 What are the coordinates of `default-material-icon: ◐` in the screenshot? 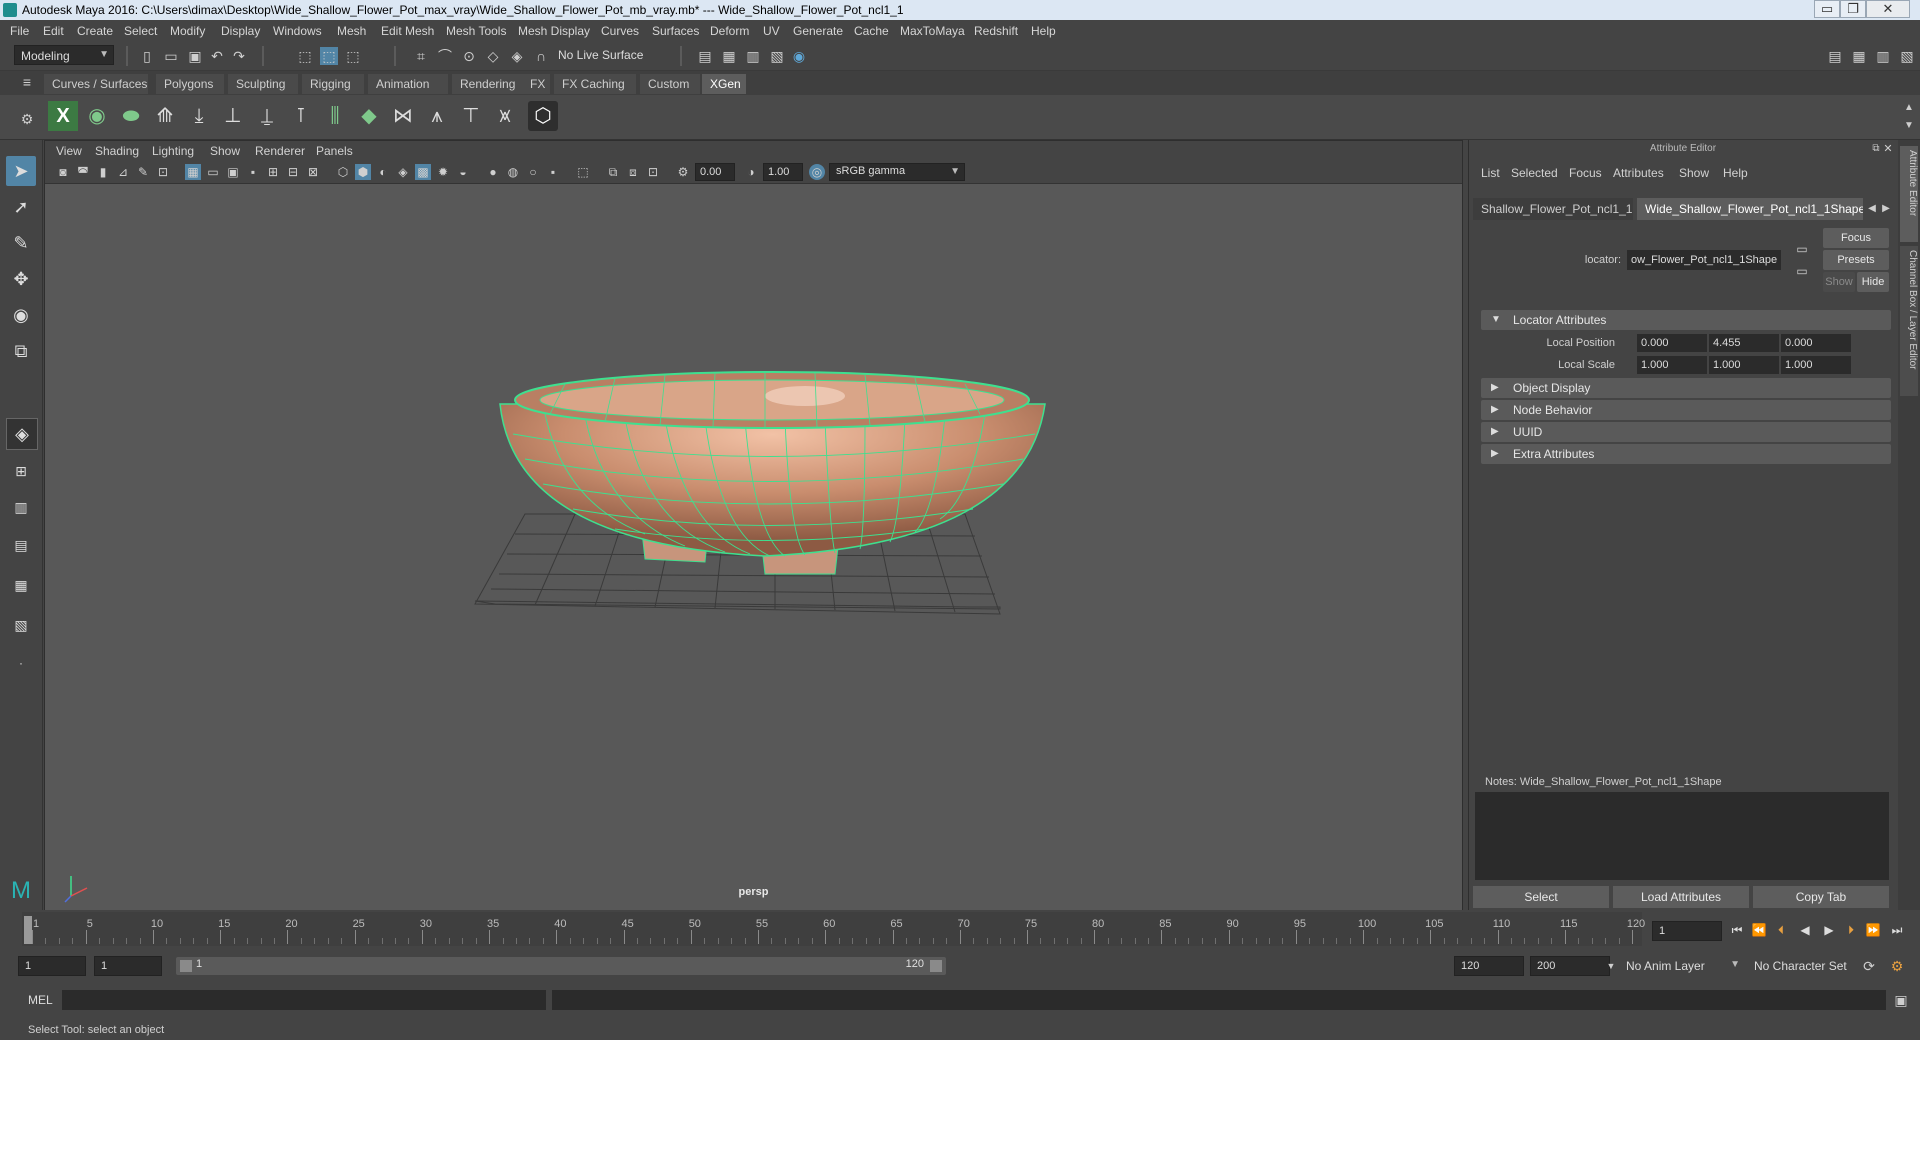 It's located at (383, 172).